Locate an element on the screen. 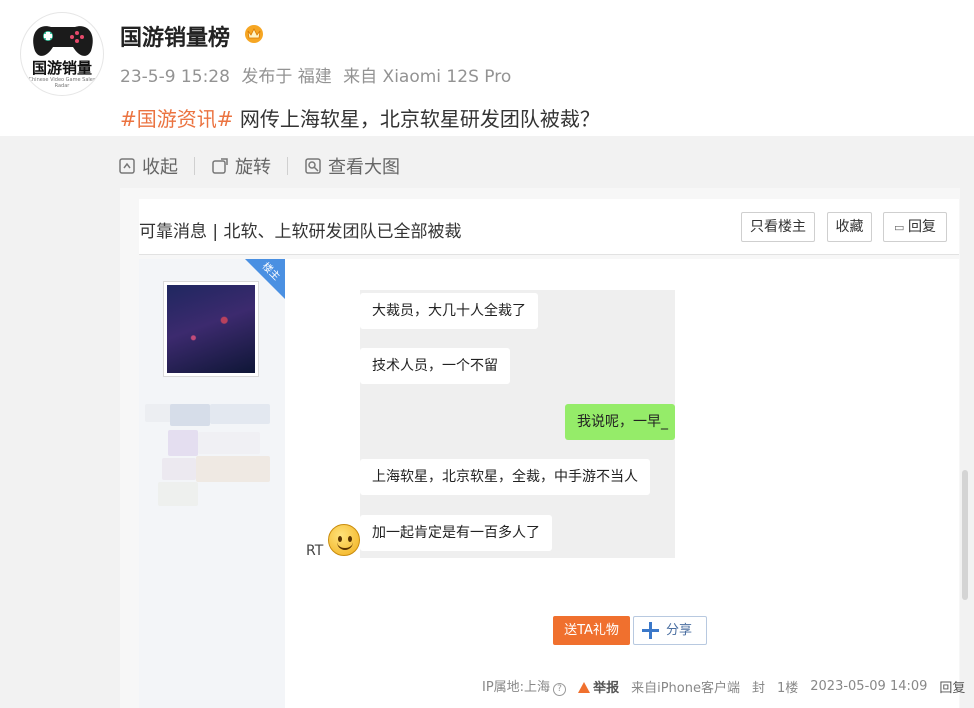 This screenshot has width=974, height=708. view-large-button: 查看大图 is located at coordinates (352, 166).